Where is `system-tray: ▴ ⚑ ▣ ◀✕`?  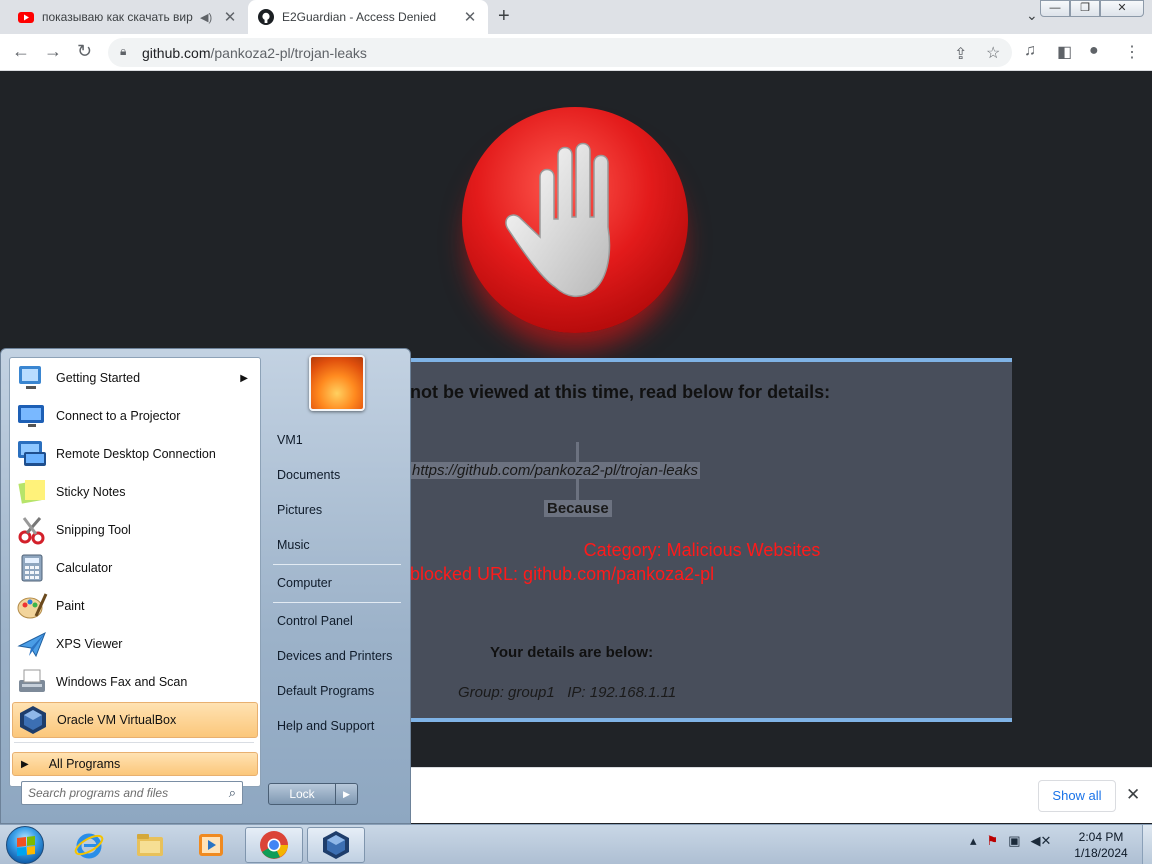 system-tray: ▴ ⚑ ▣ ◀✕ is located at coordinates (1010, 841).